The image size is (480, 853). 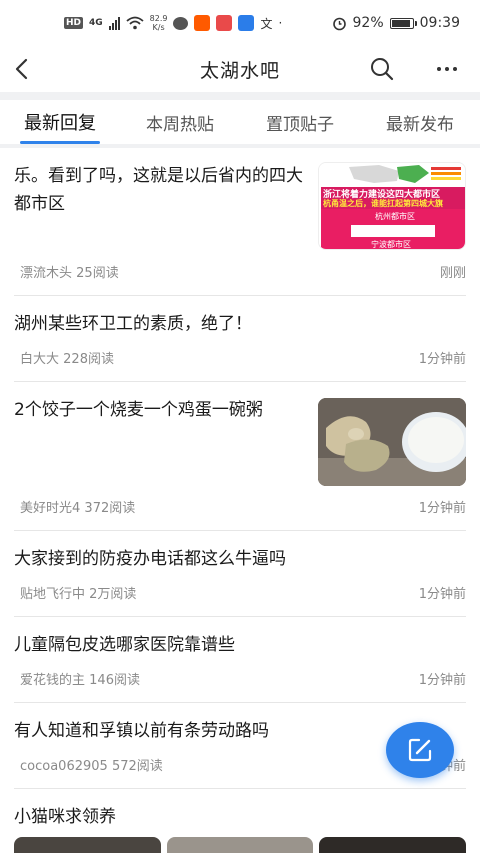 What do you see at coordinates (74, 23) in the screenshot?
I see `hd-badge: HD` at bounding box center [74, 23].